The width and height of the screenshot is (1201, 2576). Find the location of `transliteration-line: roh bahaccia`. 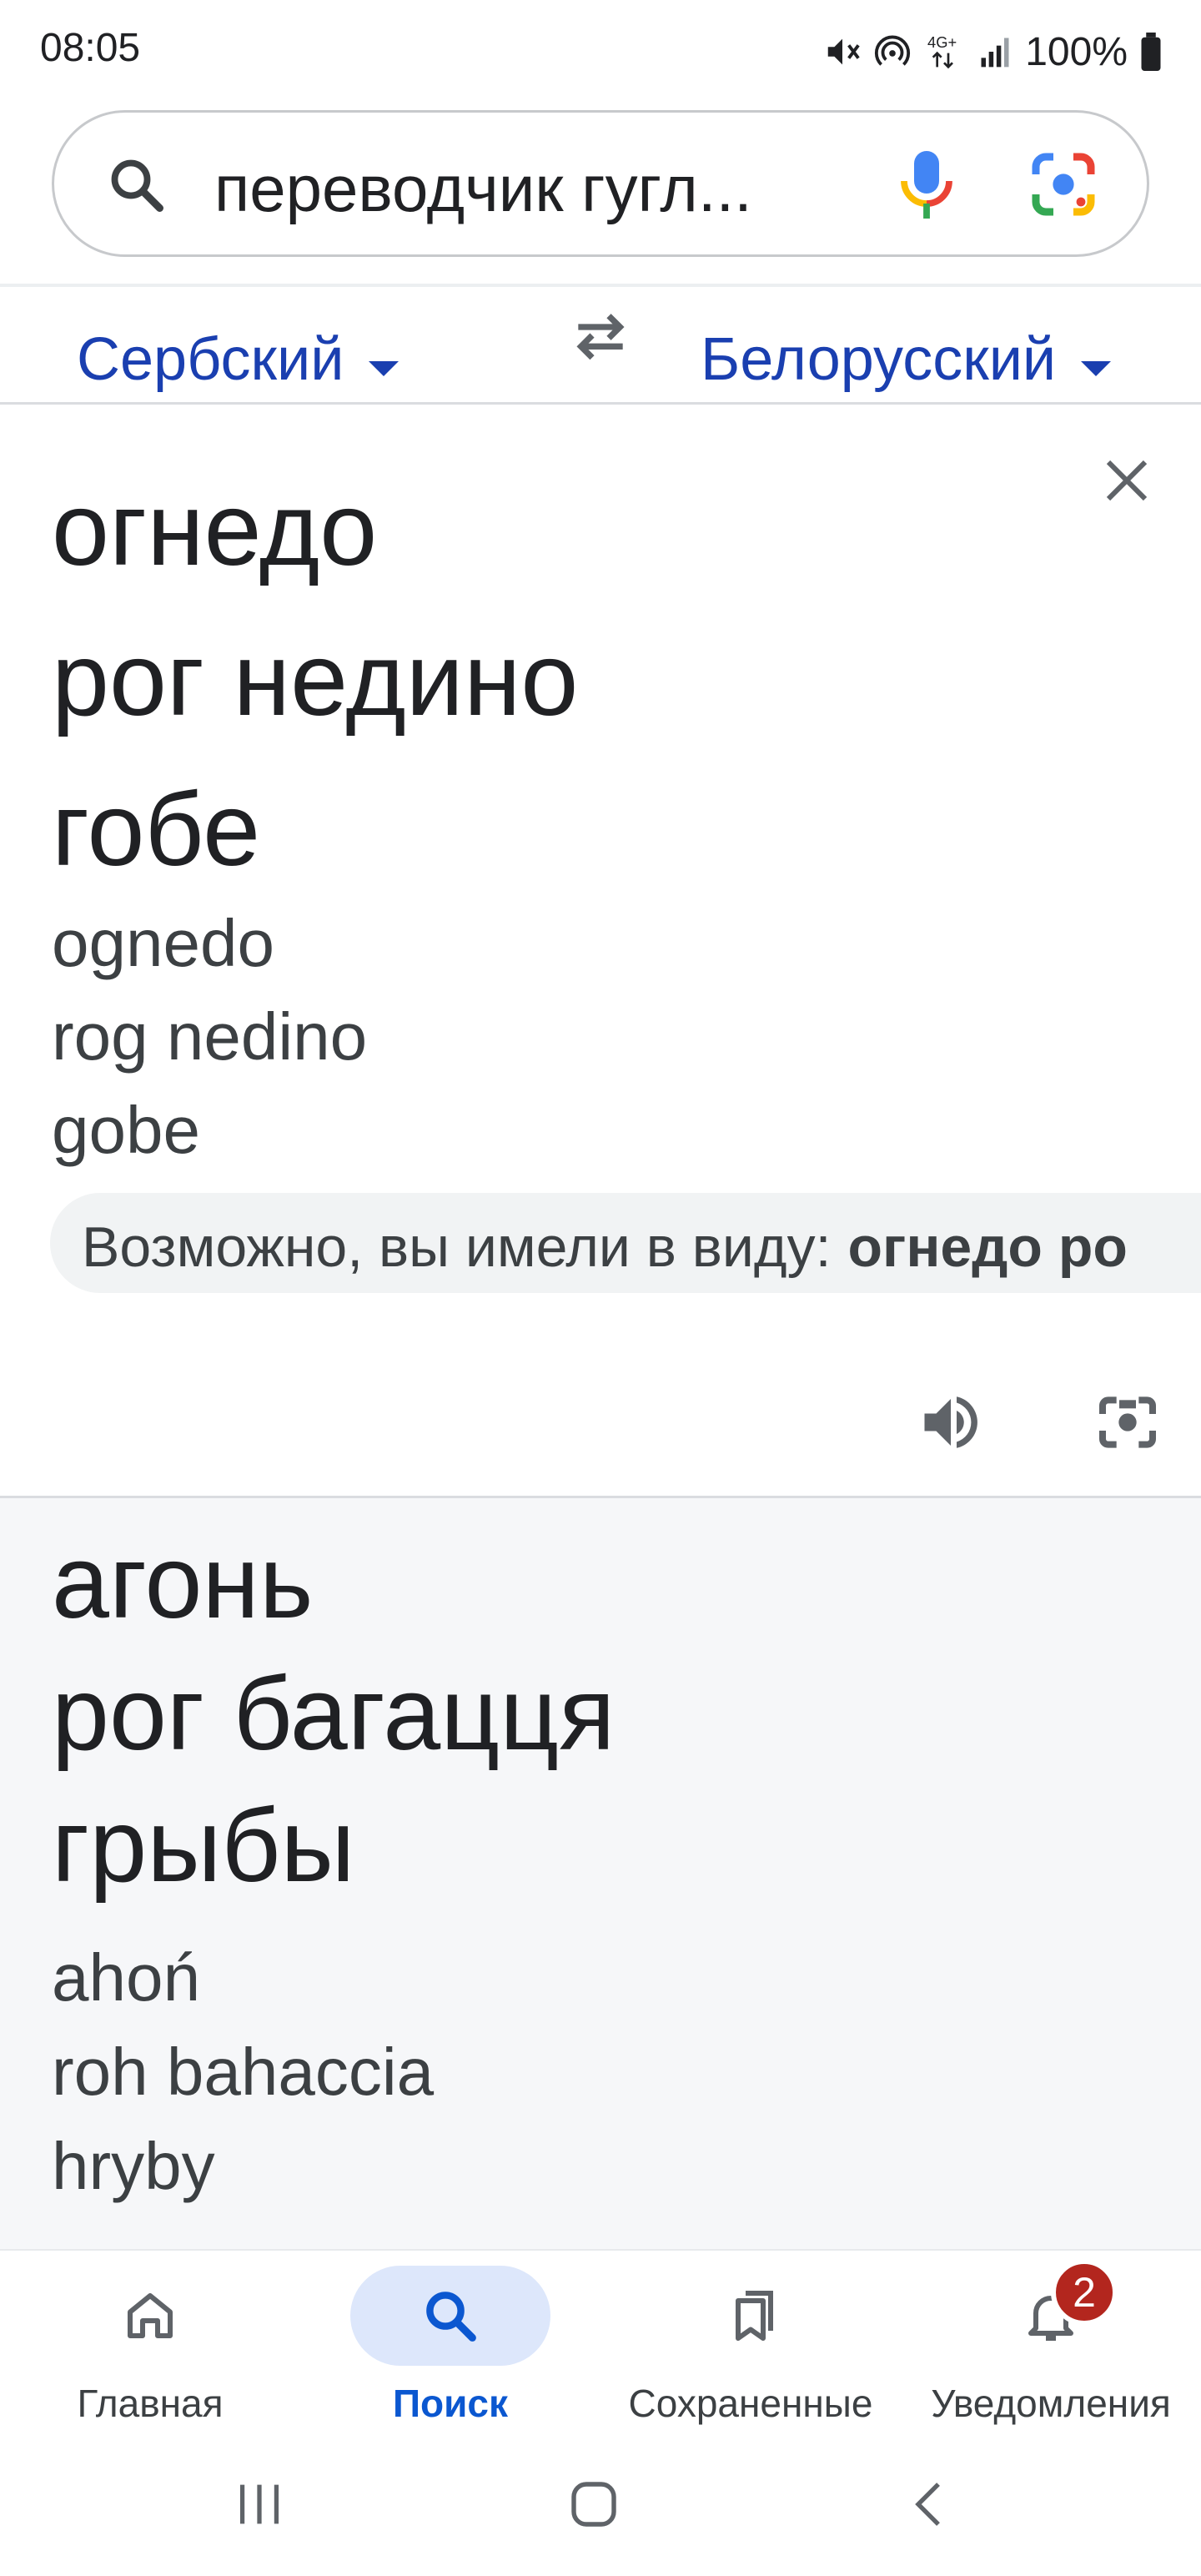

transliteration-line: roh bahaccia is located at coordinates (244, 2072).